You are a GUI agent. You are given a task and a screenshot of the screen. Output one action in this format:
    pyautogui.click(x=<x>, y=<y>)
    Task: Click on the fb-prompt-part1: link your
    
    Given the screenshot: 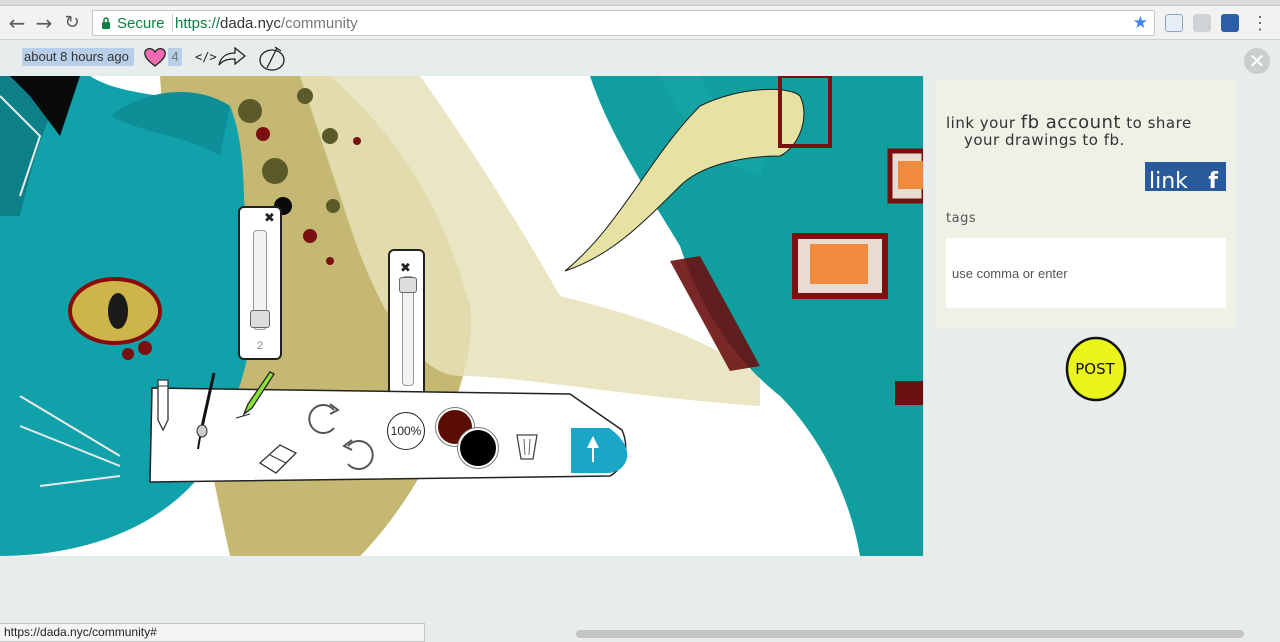 What is the action you would take?
    pyautogui.click(x=983, y=123)
    